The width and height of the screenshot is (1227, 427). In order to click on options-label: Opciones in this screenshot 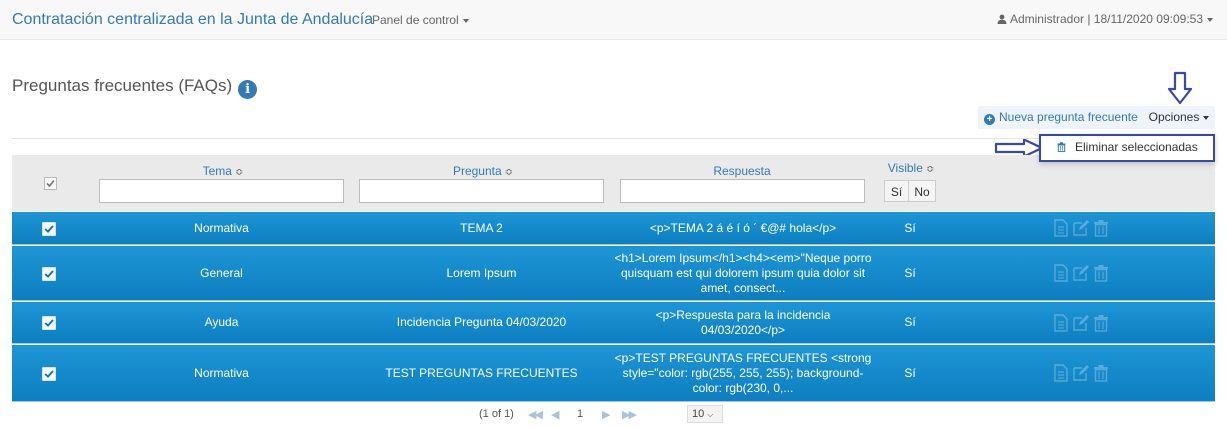, I will do `click(1174, 117)`.